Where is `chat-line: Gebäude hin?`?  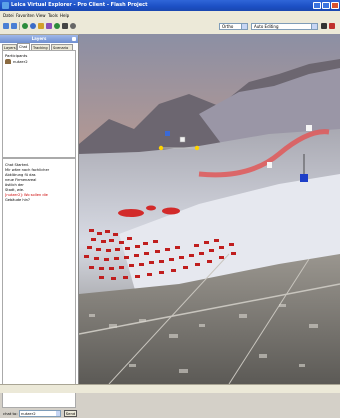 chat-line: Gebäude hin? is located at coordinates (17, 200).